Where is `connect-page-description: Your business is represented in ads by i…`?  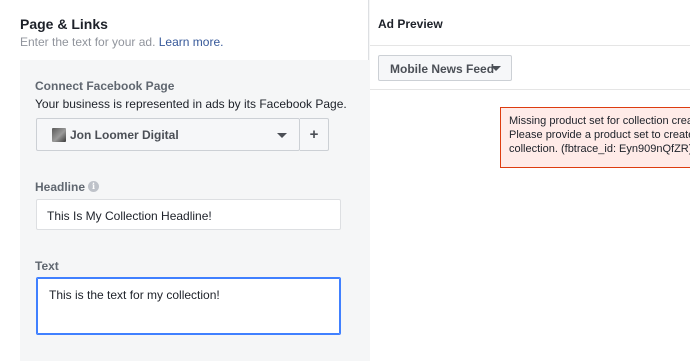
connect-page-description: Your business is represented in ads by i… is located at coordinates (191, 104).